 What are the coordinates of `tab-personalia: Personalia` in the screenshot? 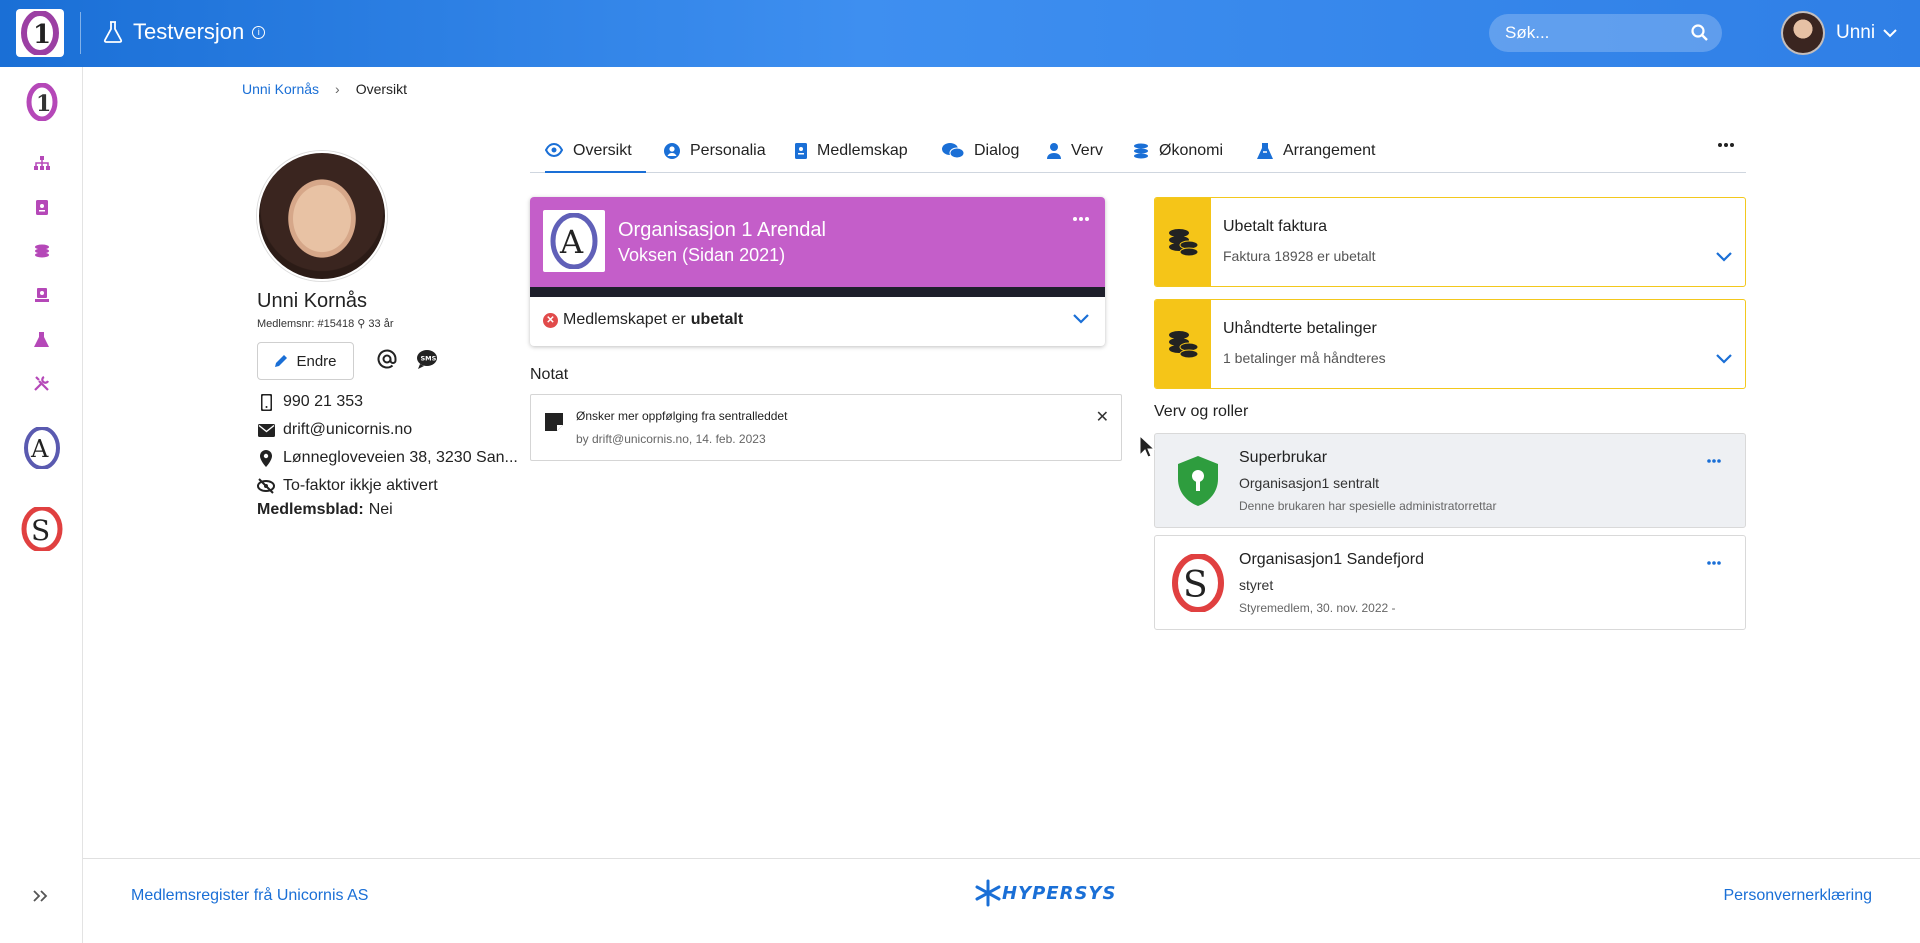 It's located at (715, 155).